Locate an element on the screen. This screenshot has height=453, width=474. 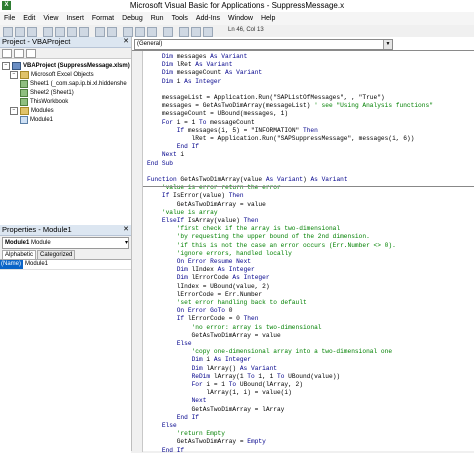
run-icon is located at coordinates (128, 32).